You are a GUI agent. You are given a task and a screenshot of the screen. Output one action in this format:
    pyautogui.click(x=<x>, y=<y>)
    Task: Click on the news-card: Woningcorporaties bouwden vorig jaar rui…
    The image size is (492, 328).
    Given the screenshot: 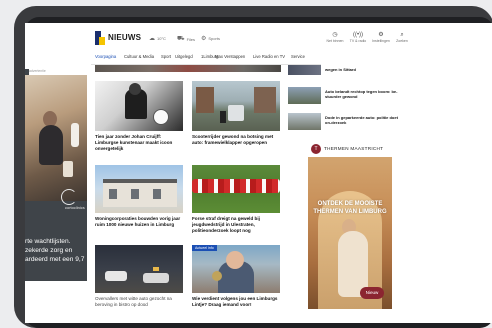 What is the action you would take?
    pyautogui.click(x=139, y=200)
    